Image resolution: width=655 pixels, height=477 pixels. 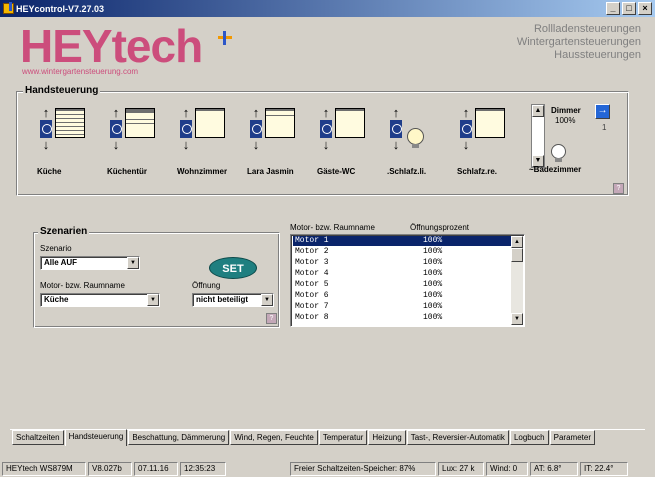 What do you see at coordinates (517, 280) in the screenshot?
I see `list-scrollbar: ▲ ▼` at bounding box center [517, 280].